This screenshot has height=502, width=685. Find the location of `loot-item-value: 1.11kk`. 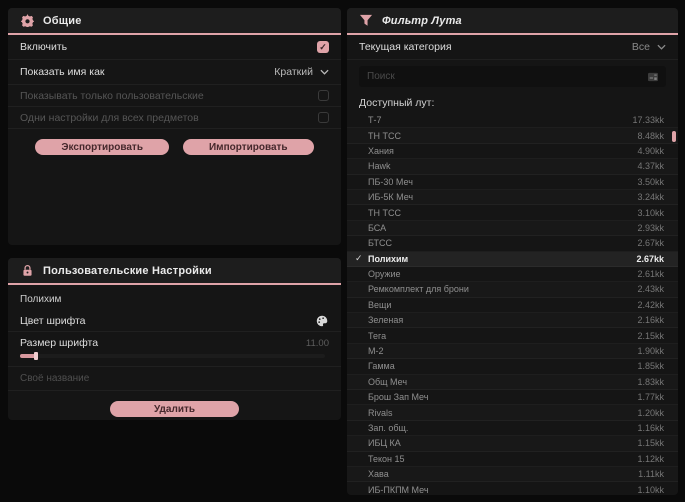

loot-item-value: 1.11kk is located at coordinates (651, 474).